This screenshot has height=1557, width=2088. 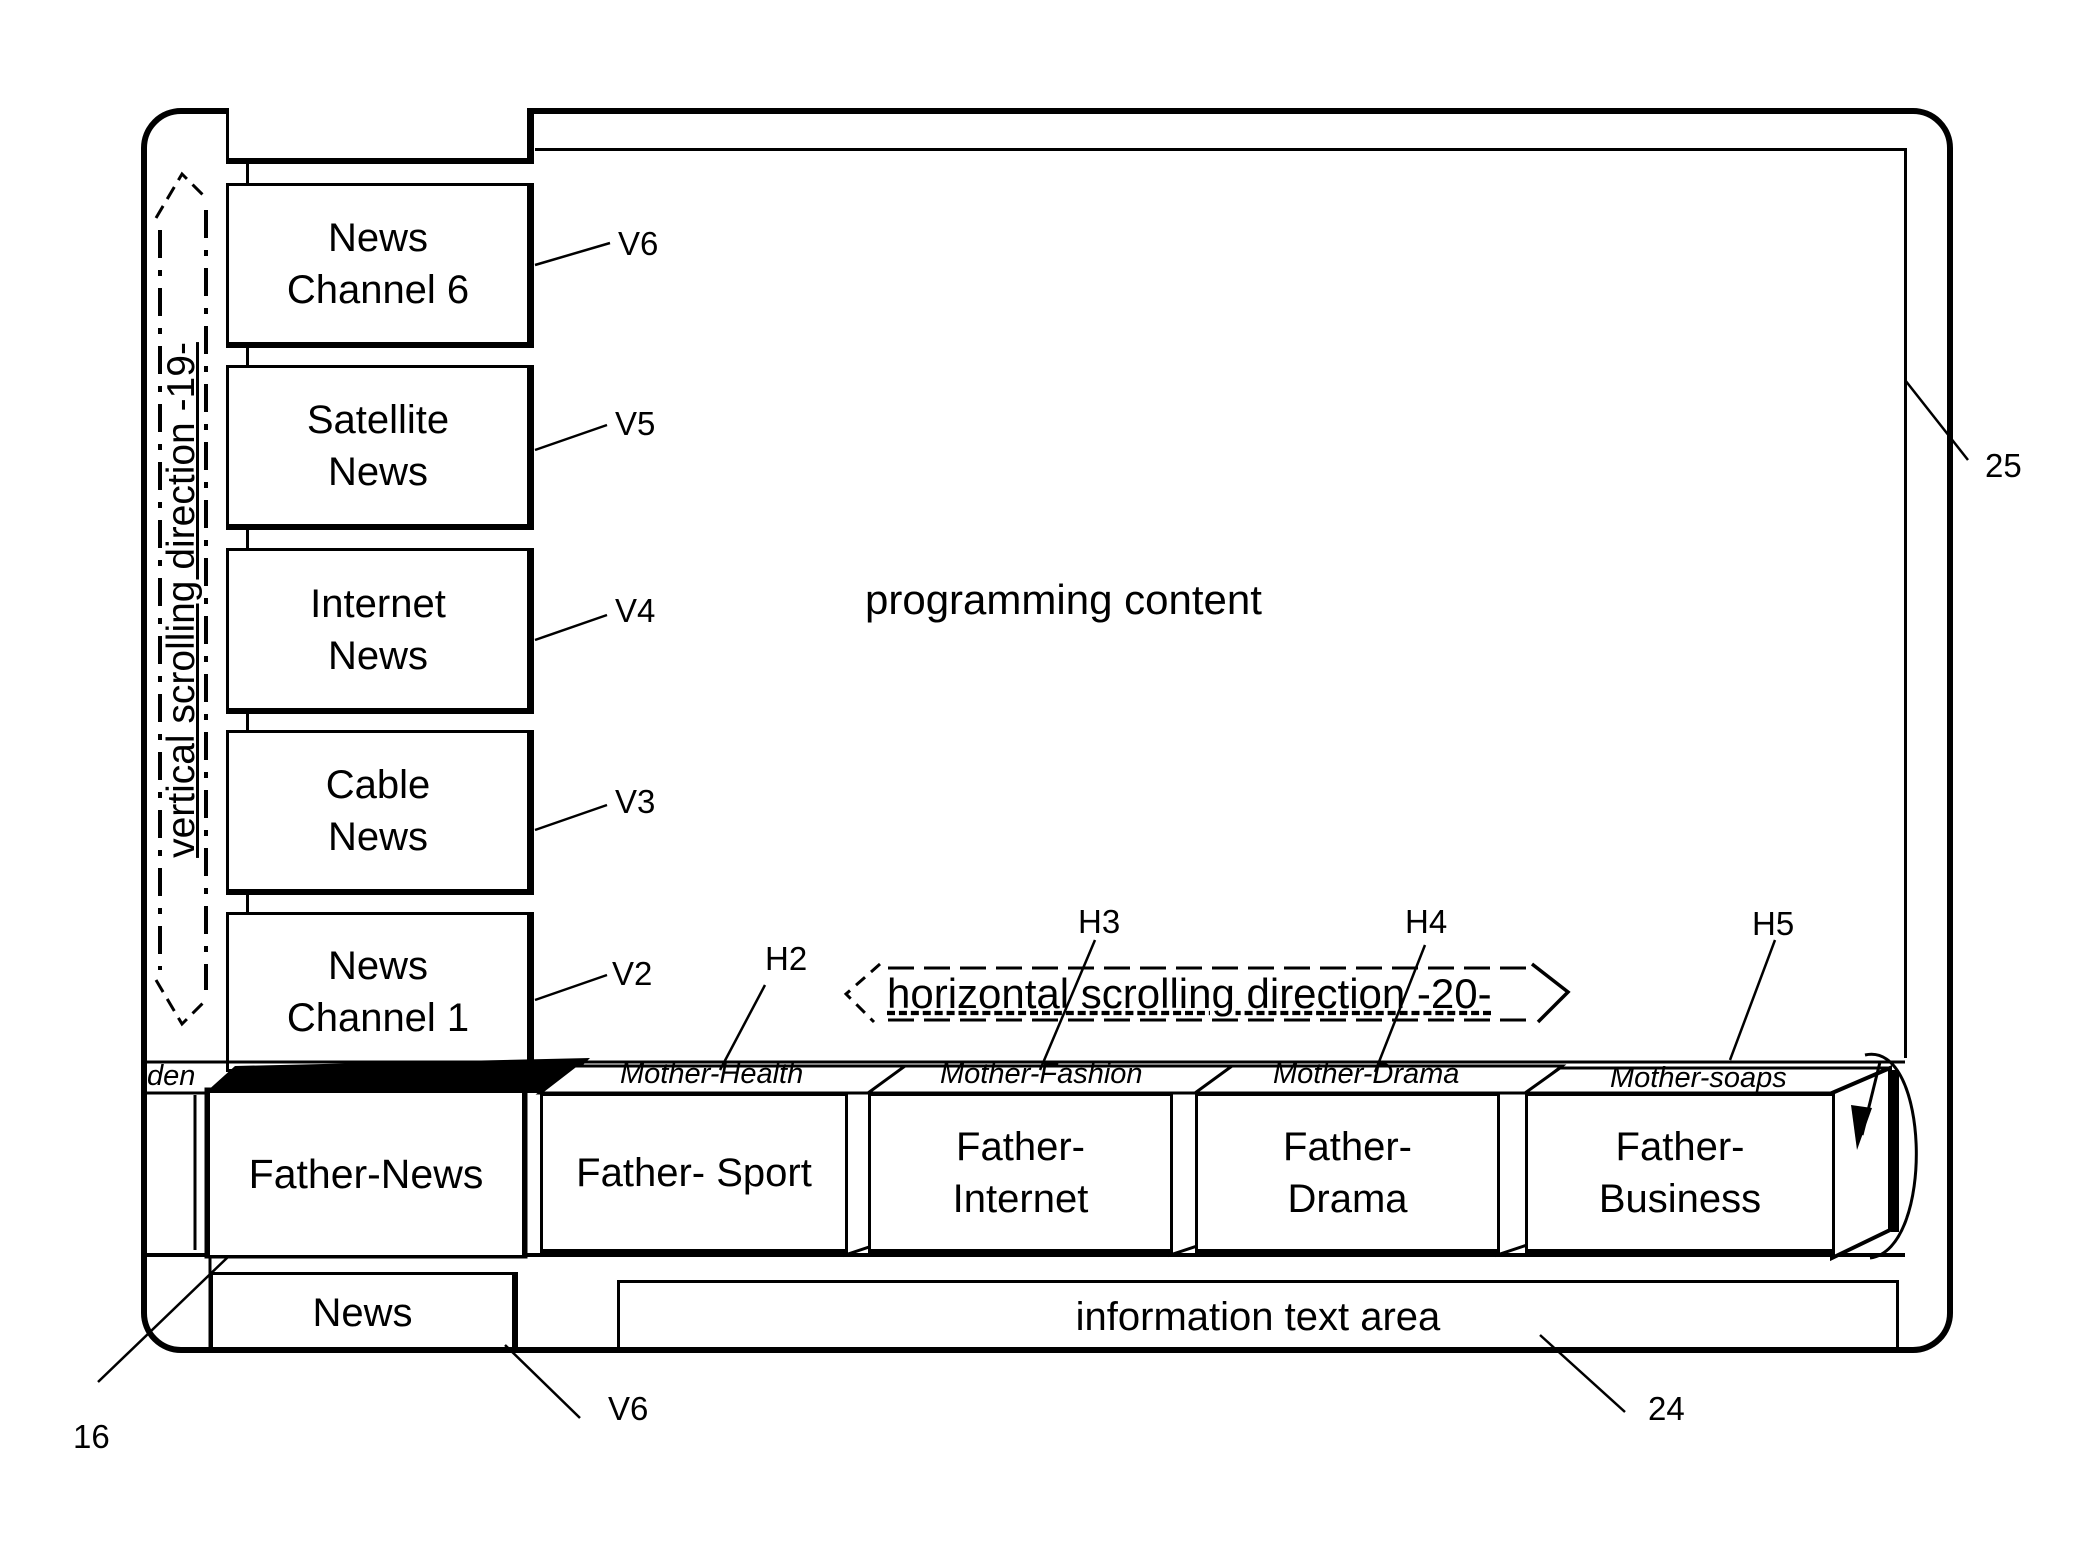 What do you see at coordinates (1426, 921) in the screenshot?
I see `ref-h4: H4` at bounding box center [1426, 921].